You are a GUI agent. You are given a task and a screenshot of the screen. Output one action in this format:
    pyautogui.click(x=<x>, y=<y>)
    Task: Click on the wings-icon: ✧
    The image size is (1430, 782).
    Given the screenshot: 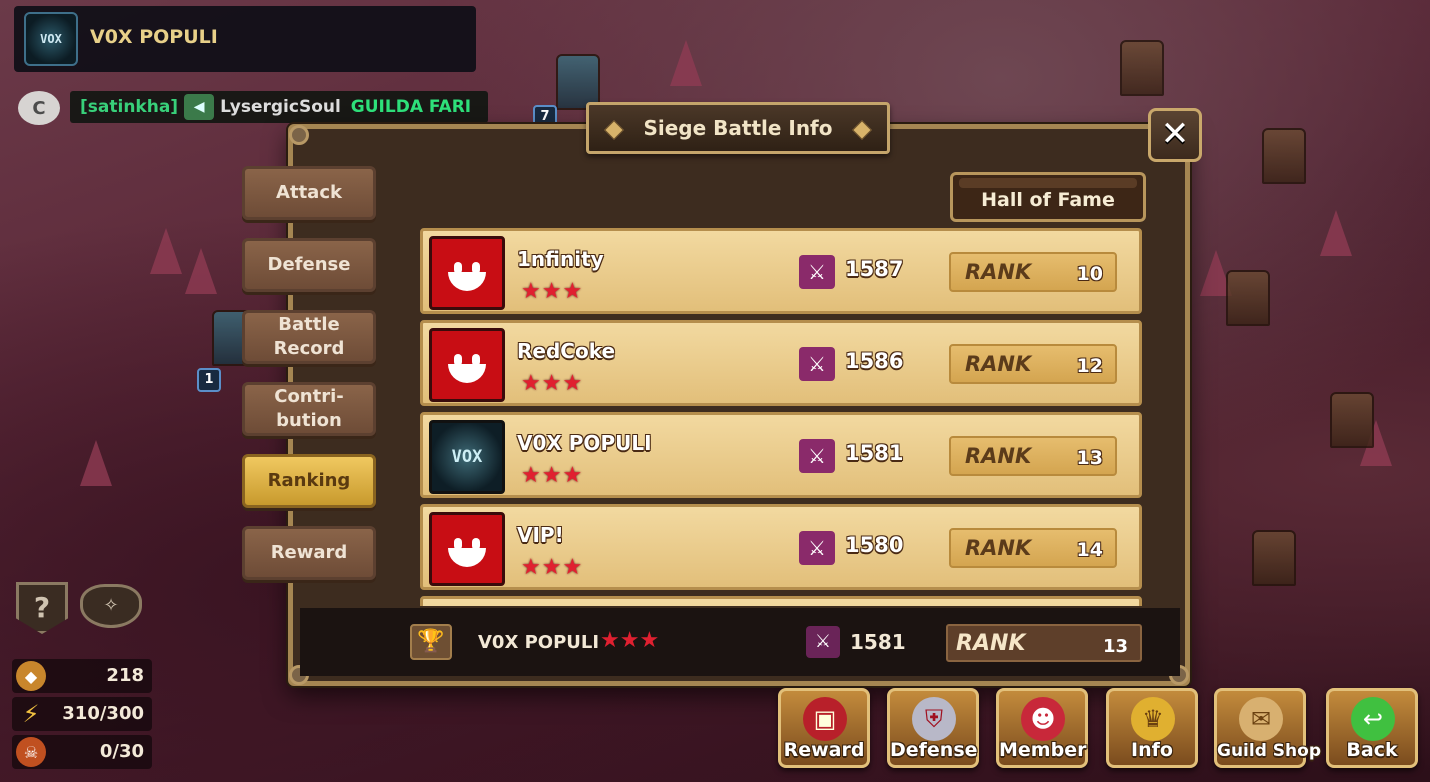 What is the action you would take?
    pyautogui.click(x=111, y=605)
    